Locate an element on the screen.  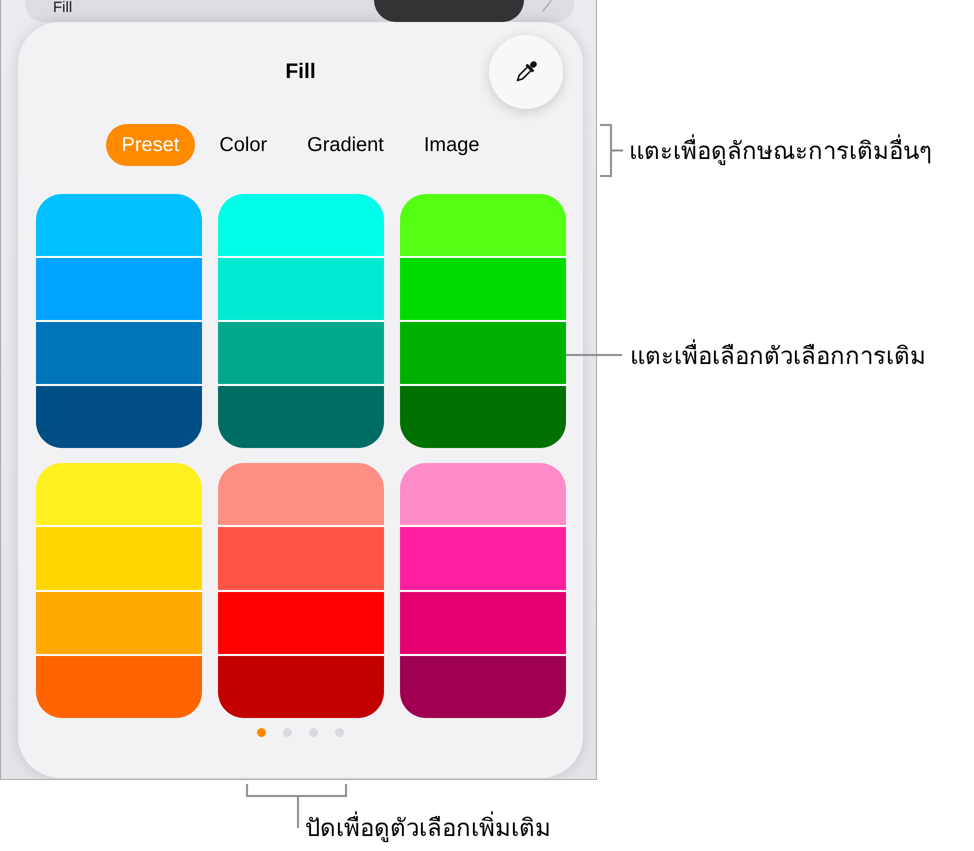
callout-label: แตะเพื่อเลือกตัวเลือกการเติม is located at coordinates (778, 355).